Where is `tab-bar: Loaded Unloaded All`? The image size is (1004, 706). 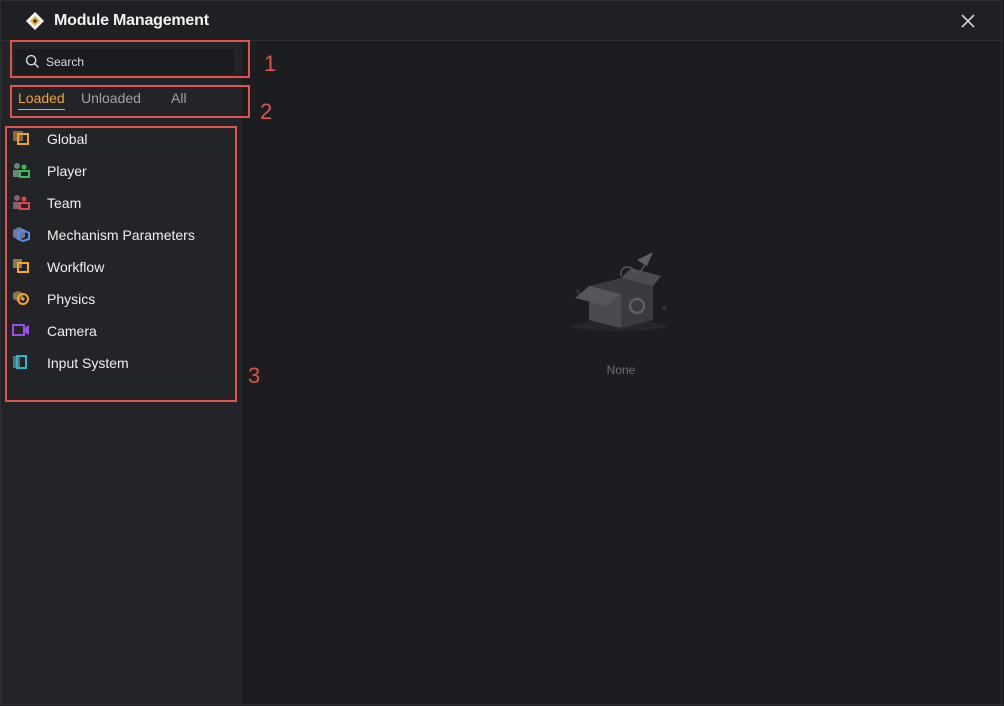 tab-bar: Loaded Unloaded All is located at coordinates (121, 101).